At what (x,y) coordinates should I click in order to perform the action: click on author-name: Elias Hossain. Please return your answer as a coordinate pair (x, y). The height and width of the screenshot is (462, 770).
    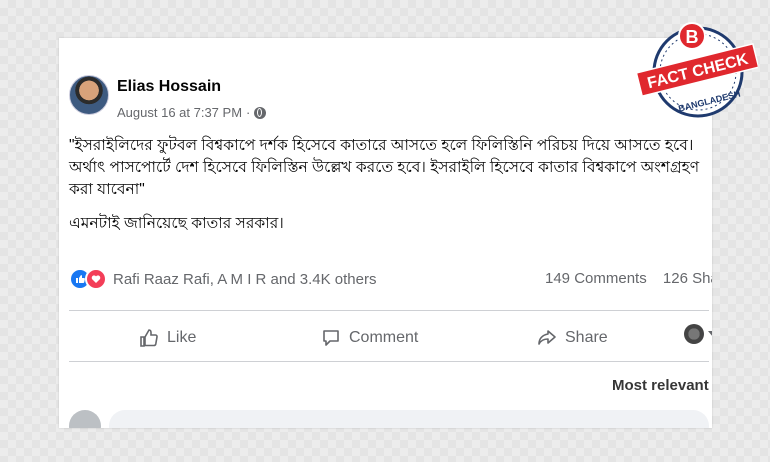
    Looking at the image, I should click on (169, 87).